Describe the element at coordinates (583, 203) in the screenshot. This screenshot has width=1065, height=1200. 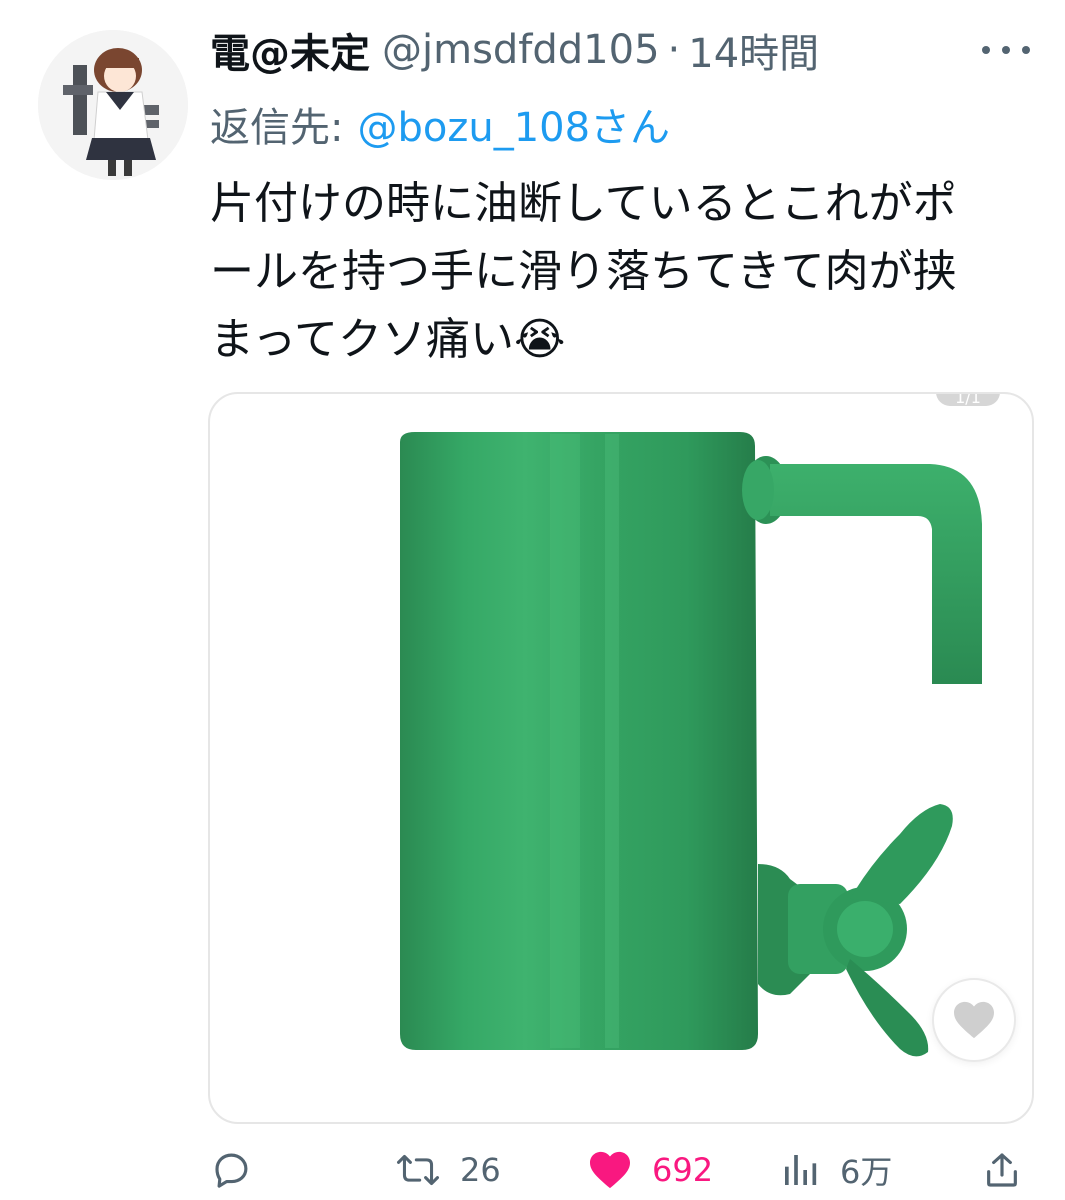
I see `tweet-text-line: 片付けの時に油断しているとこれがポ` at that location.